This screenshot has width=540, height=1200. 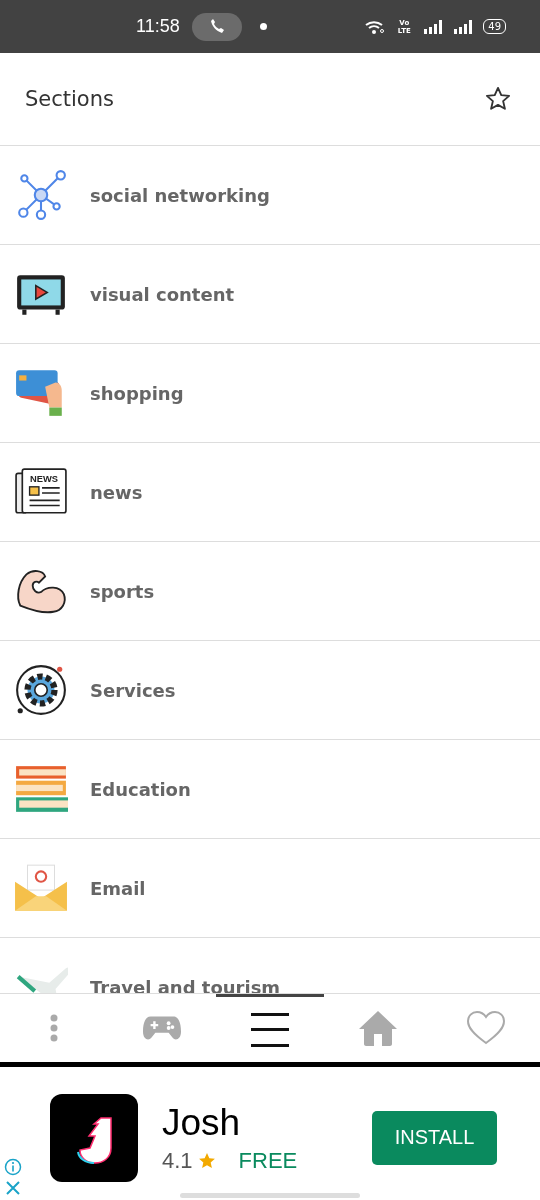 I want to click on heart-icon, so click(x=486, y=1028).